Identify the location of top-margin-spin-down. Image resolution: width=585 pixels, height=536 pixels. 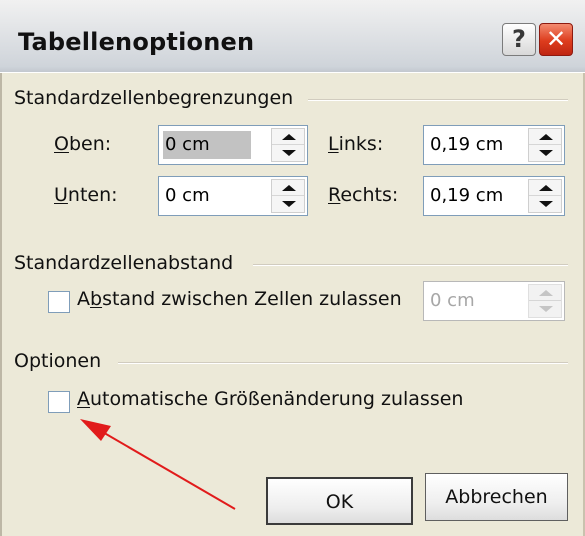
(288, 153).